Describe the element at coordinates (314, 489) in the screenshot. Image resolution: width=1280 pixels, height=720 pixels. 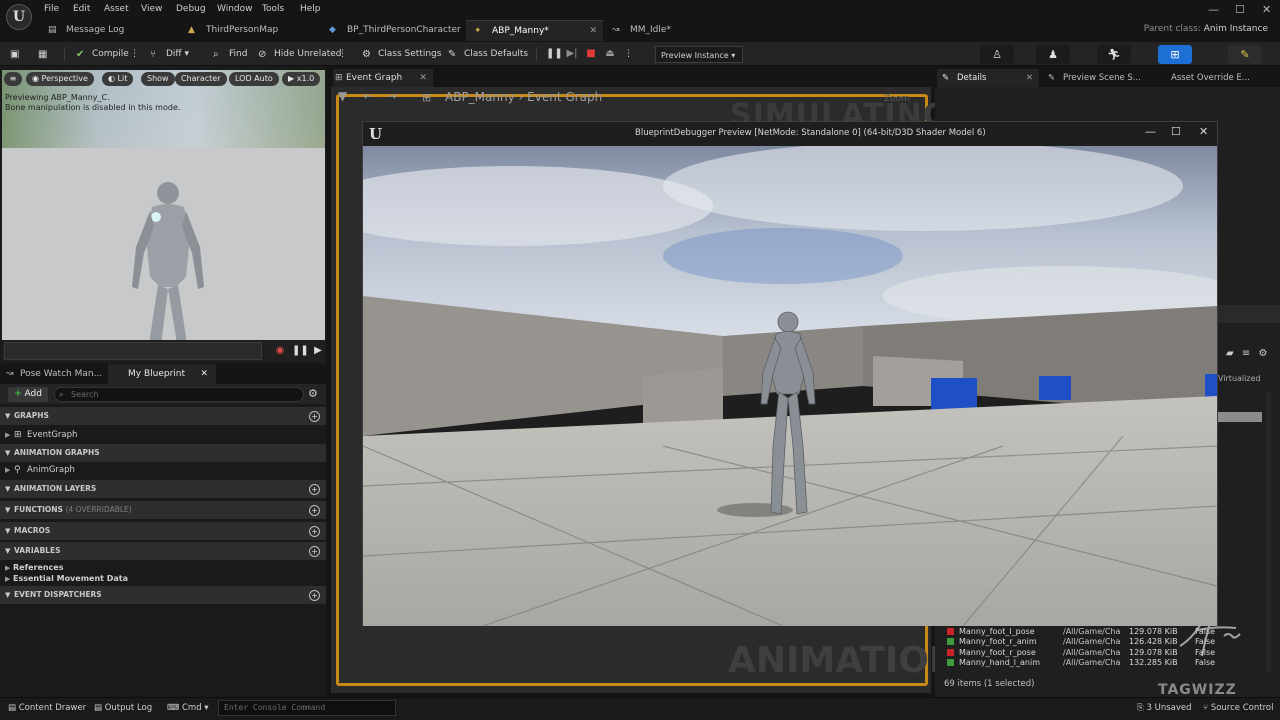
I see `add-layer-icon: +` at that location.